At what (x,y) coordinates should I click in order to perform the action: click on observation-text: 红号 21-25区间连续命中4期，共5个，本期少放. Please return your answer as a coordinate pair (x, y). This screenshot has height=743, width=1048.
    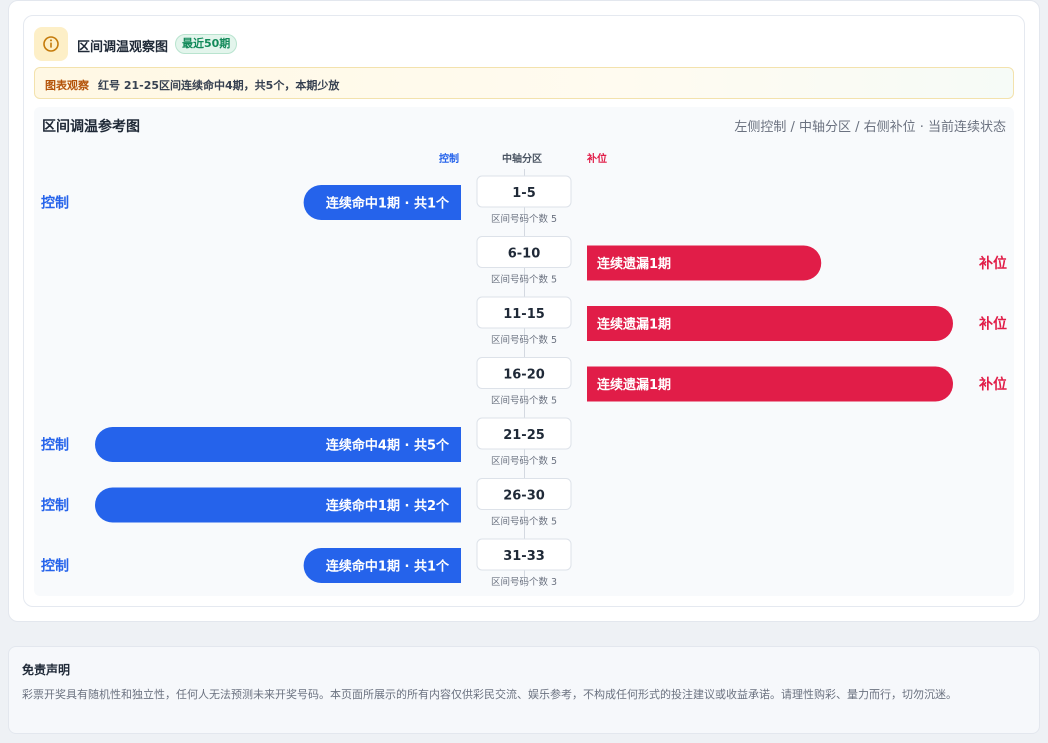
    Looking at the image, I should click on (219, 85).